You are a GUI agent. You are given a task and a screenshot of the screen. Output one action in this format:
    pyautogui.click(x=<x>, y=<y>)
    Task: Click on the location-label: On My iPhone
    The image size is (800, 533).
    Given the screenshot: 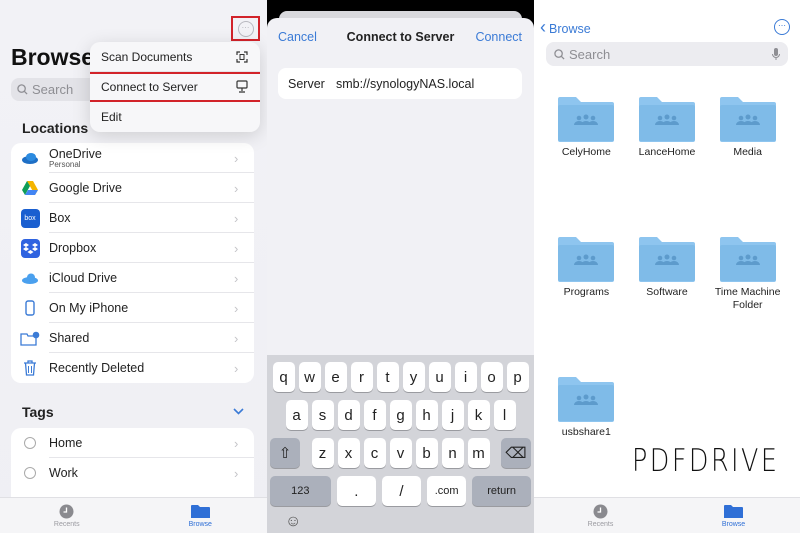 What is the action you would take?
    pyautogui.click(x=89, y=308)
    